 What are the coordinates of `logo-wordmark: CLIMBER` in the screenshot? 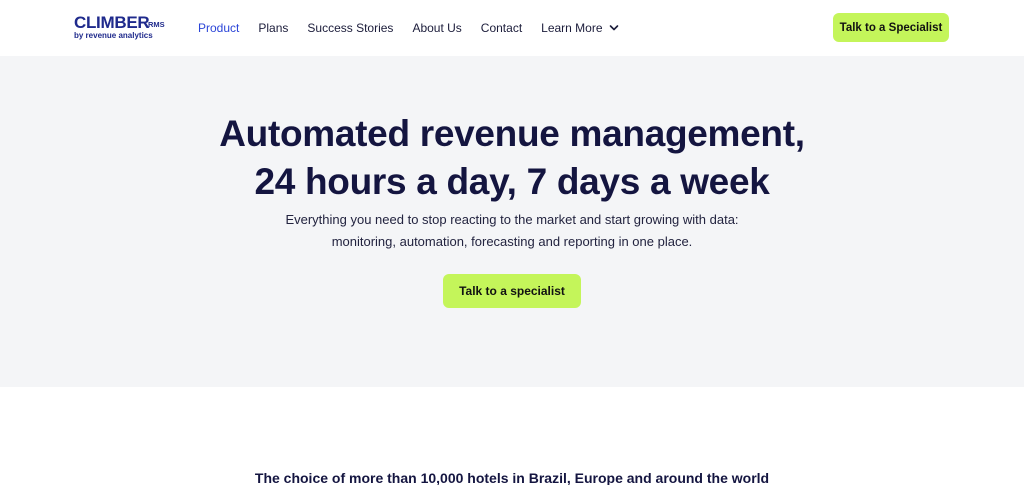 It's located at (112, 22).